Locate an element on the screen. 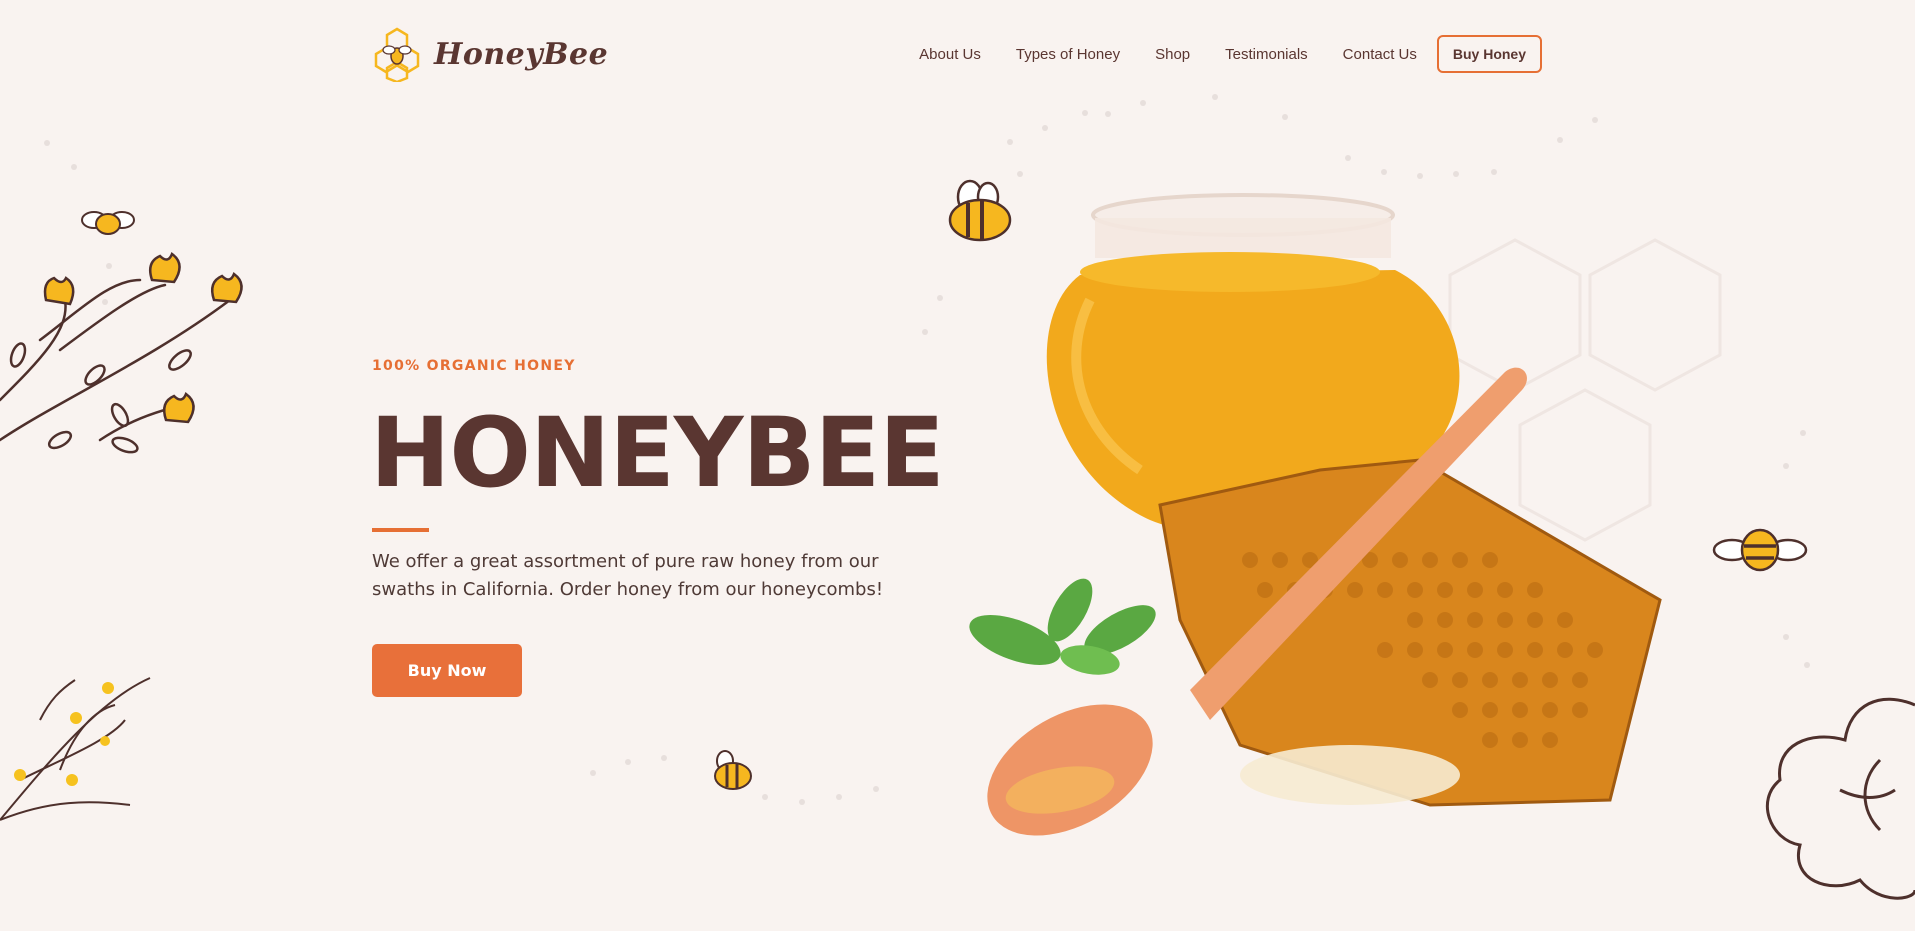 This screenshot has width=1915, height=931. nav-link-about-us: About Us is located at coordinates (950, 54).